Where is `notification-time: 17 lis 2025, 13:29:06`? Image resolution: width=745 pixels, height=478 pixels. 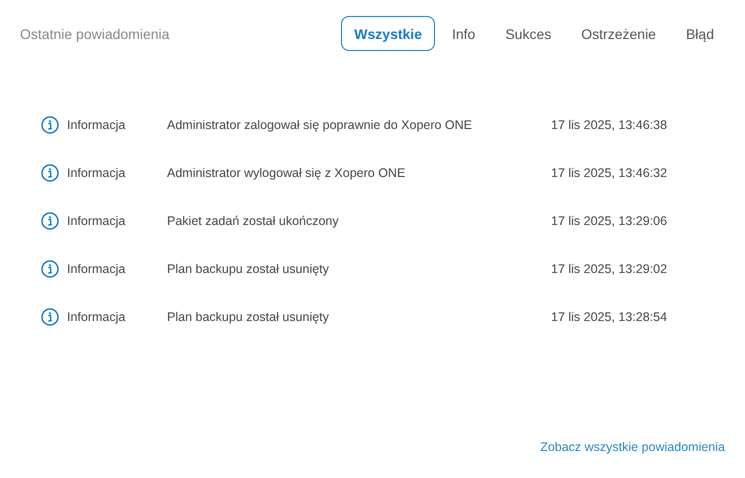
notification-time: 17 lis 2025, 13:29:06 is located at coordinates (609, 221).